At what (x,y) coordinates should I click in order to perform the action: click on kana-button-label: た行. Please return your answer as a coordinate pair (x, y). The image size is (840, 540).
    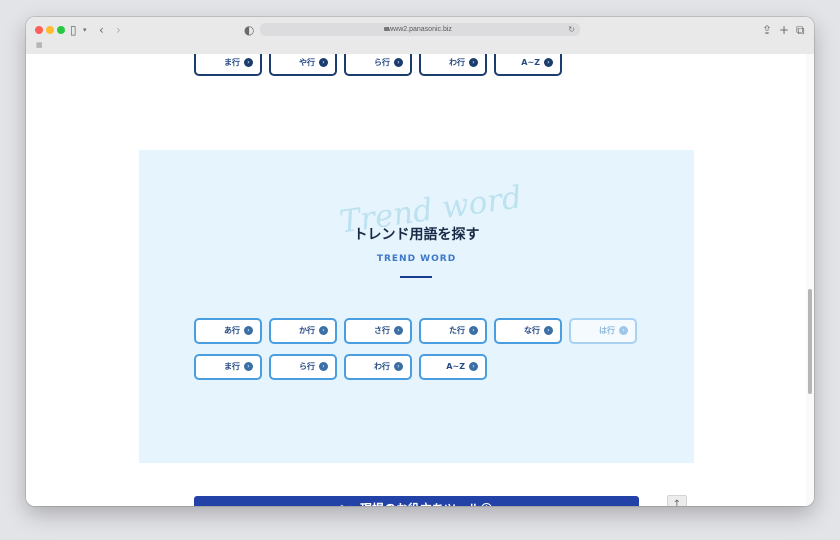
    Looking at the image, I should click on (457, 330).